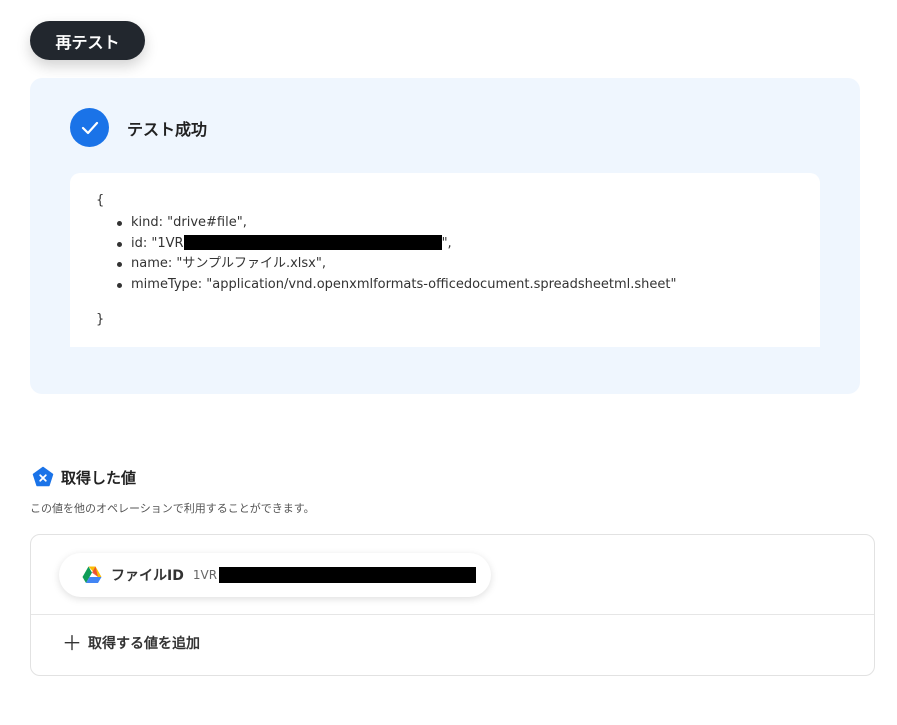 This screenshot has width=897, height=725. I want to click on google-drive-icon, so click(92, 574).